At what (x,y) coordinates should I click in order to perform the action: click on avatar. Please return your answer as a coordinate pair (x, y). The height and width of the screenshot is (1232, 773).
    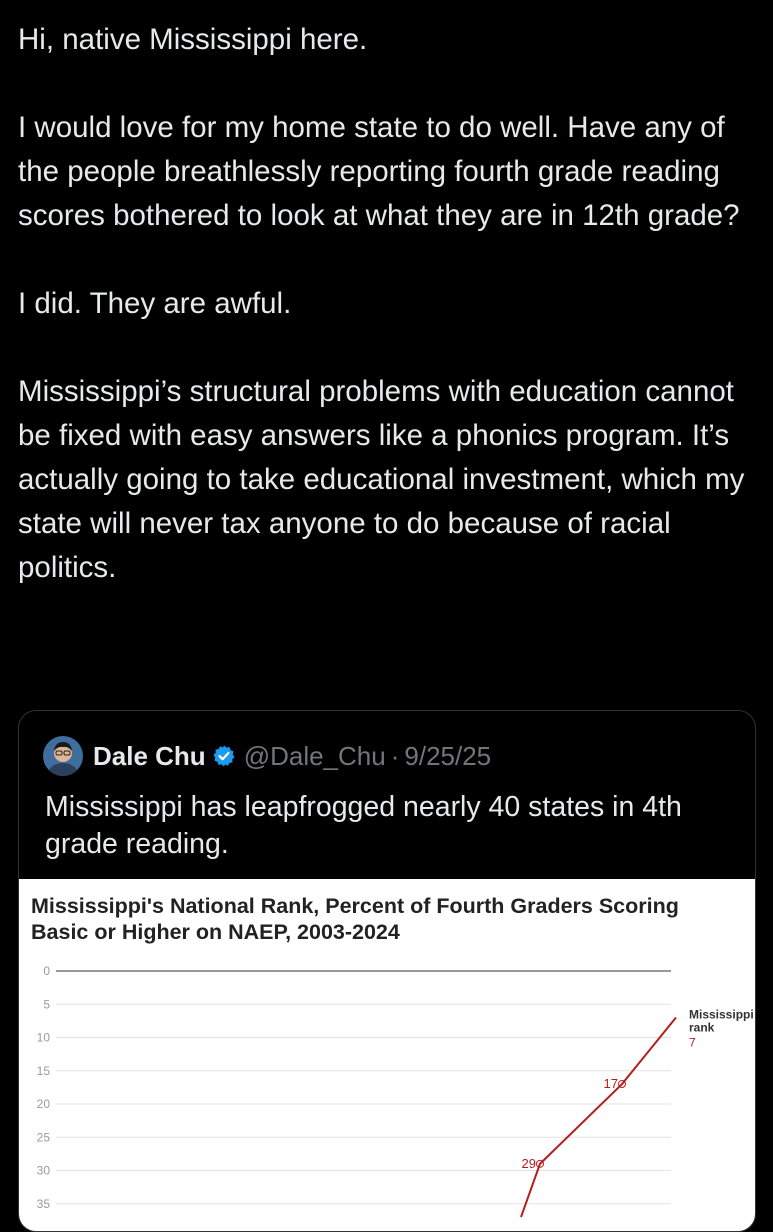
    Looking at the image, I should click on (63, 756).